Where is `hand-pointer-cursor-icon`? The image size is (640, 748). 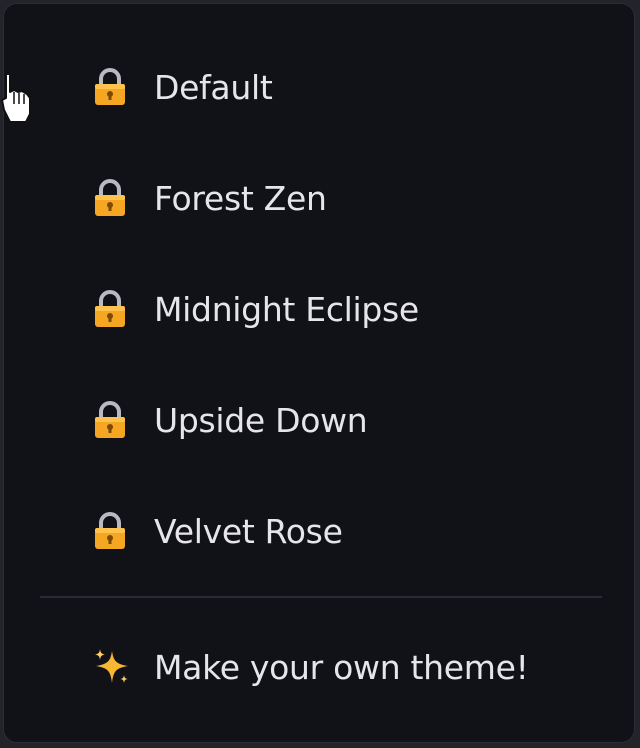 hand-pointer-cursor-icon is located at coordinates (18, 102).